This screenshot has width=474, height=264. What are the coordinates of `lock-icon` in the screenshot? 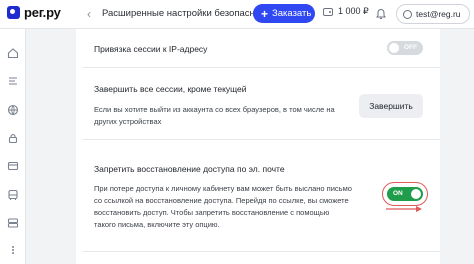 It's located at (13, 138).